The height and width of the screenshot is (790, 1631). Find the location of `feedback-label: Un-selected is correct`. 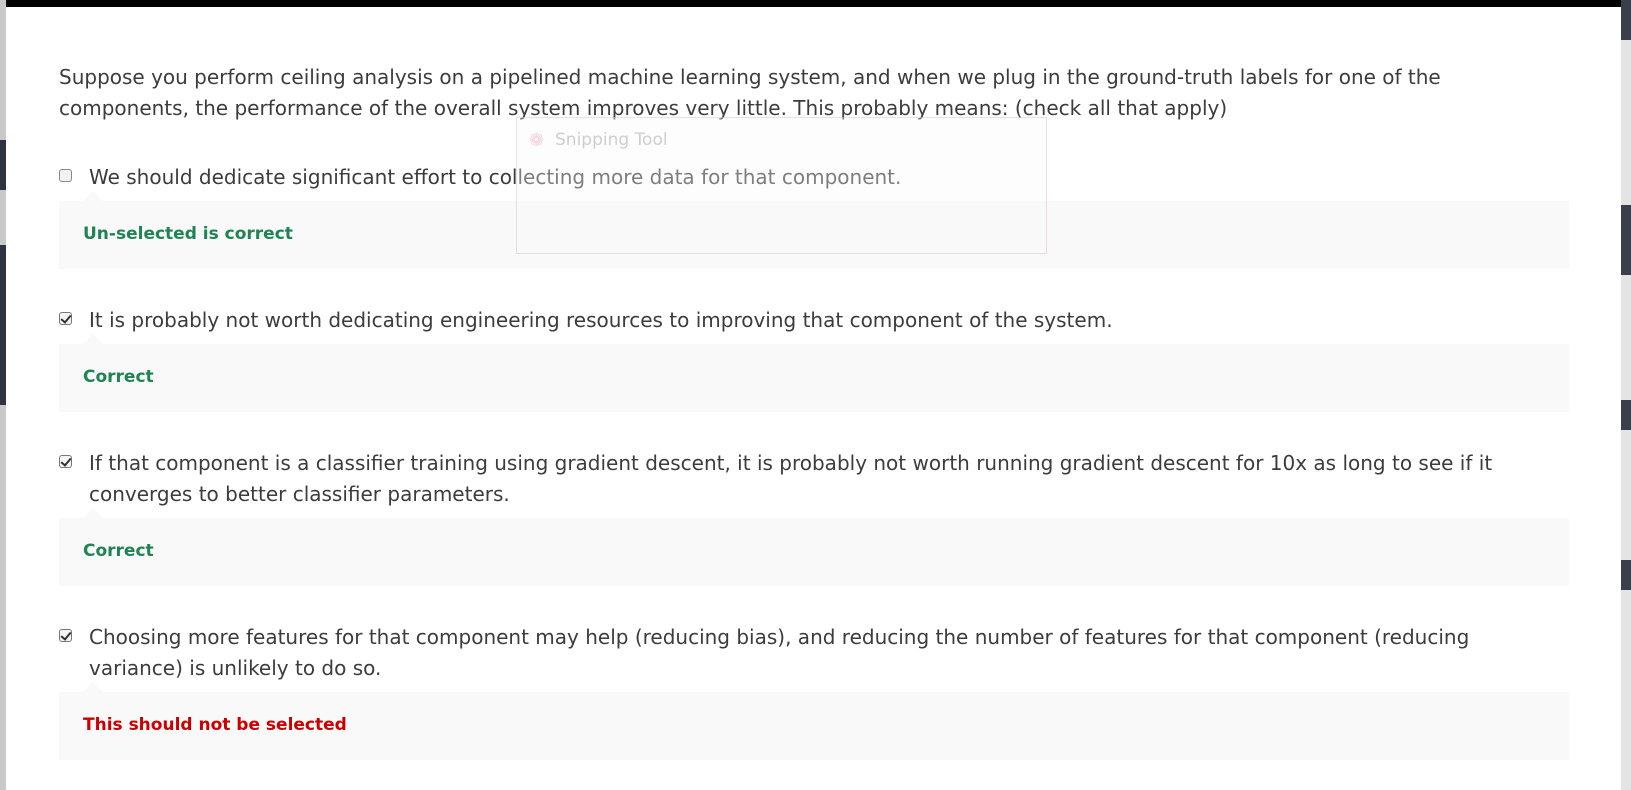

feedback-label: Un-selected is correct is located at coordinates (188, 234).